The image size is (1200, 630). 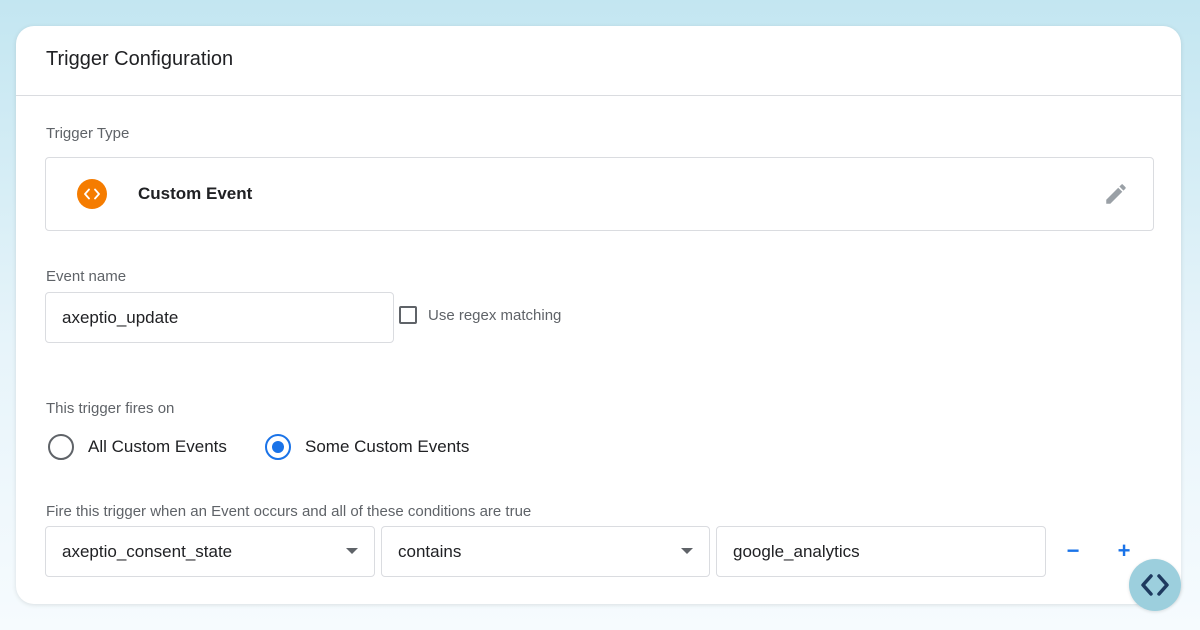 I want to click on radio-button, so click(x=61, y=447).